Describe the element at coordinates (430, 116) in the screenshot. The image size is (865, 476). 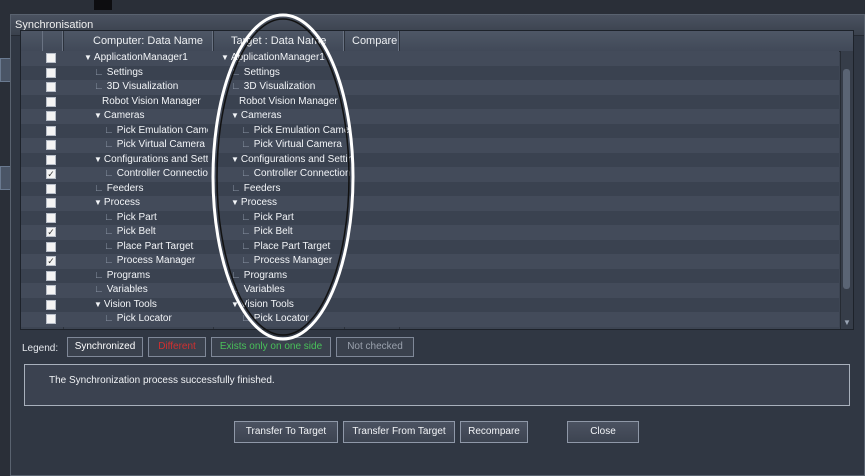
I see `table-row: ▼ Cameras ▼ Cameras` at that location.